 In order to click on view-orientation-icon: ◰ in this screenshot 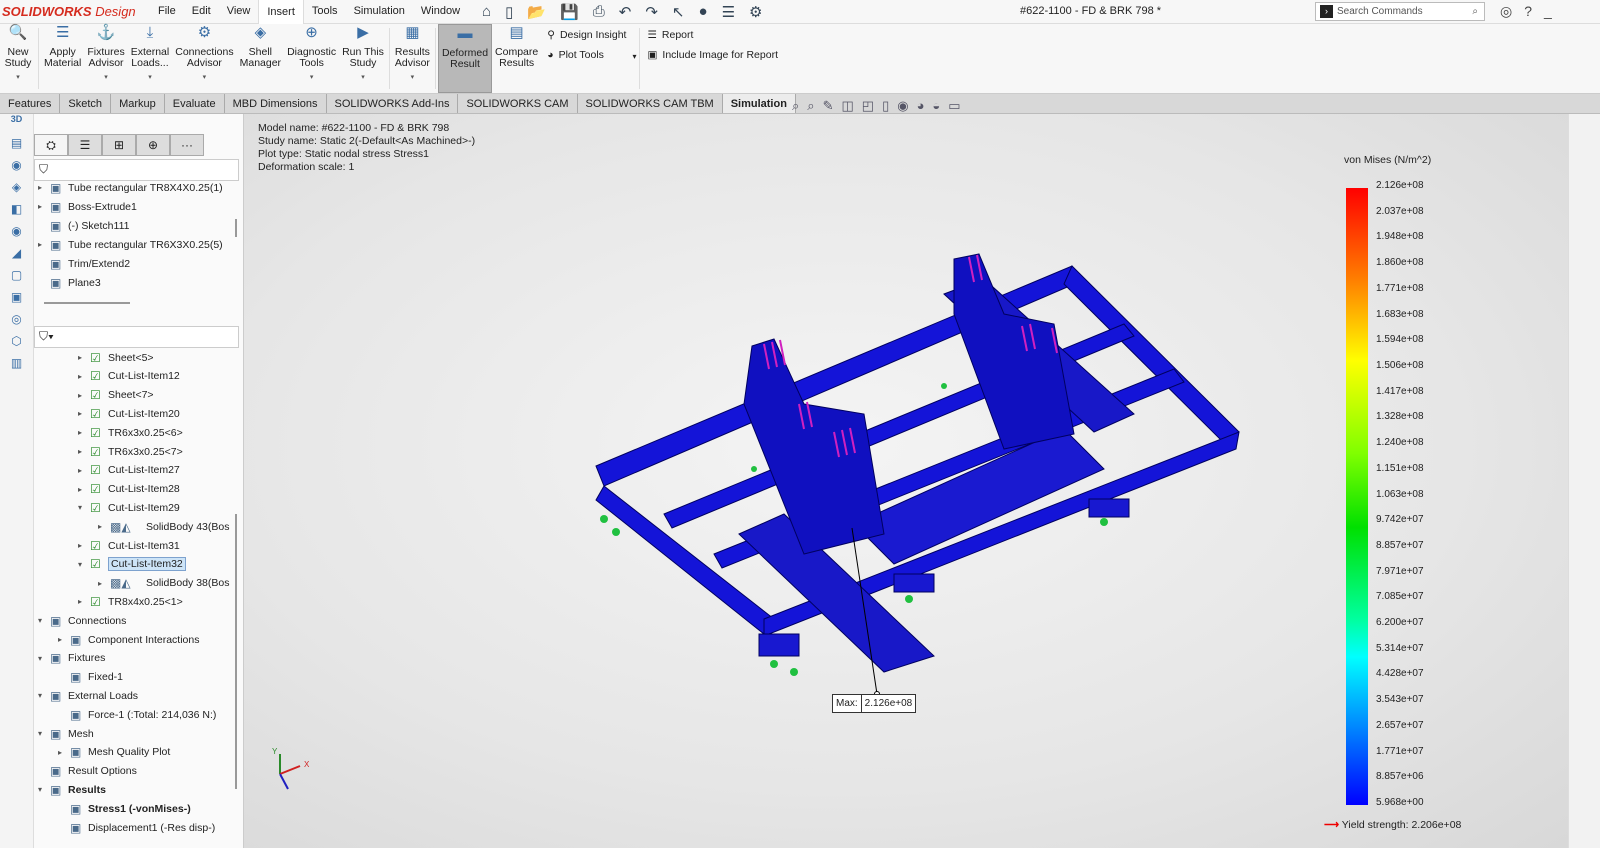, I will do `click(868, 106)`.